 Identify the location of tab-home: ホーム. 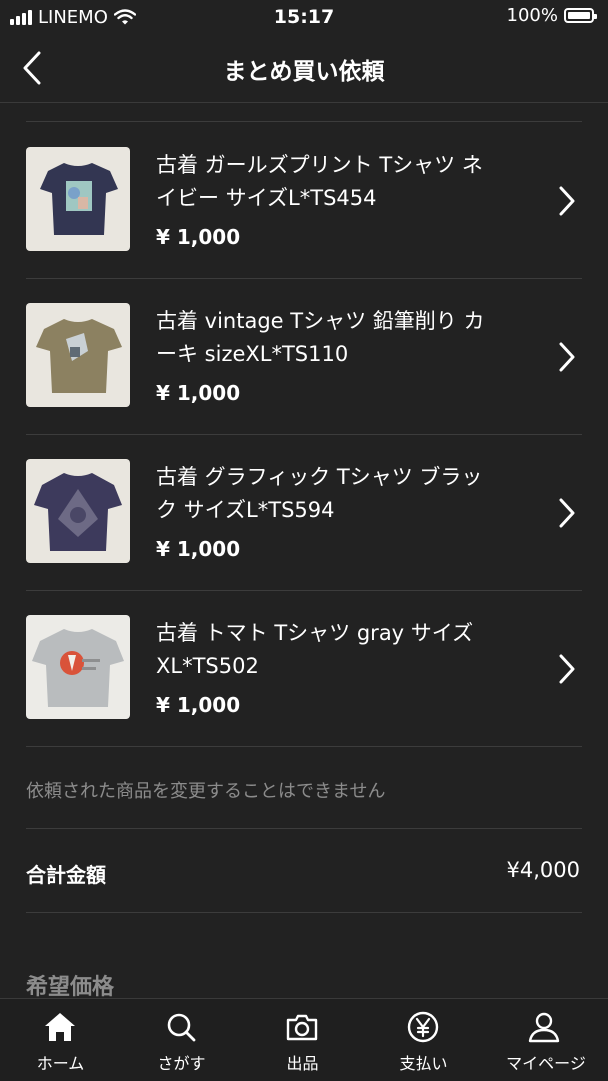
(60, 1040).